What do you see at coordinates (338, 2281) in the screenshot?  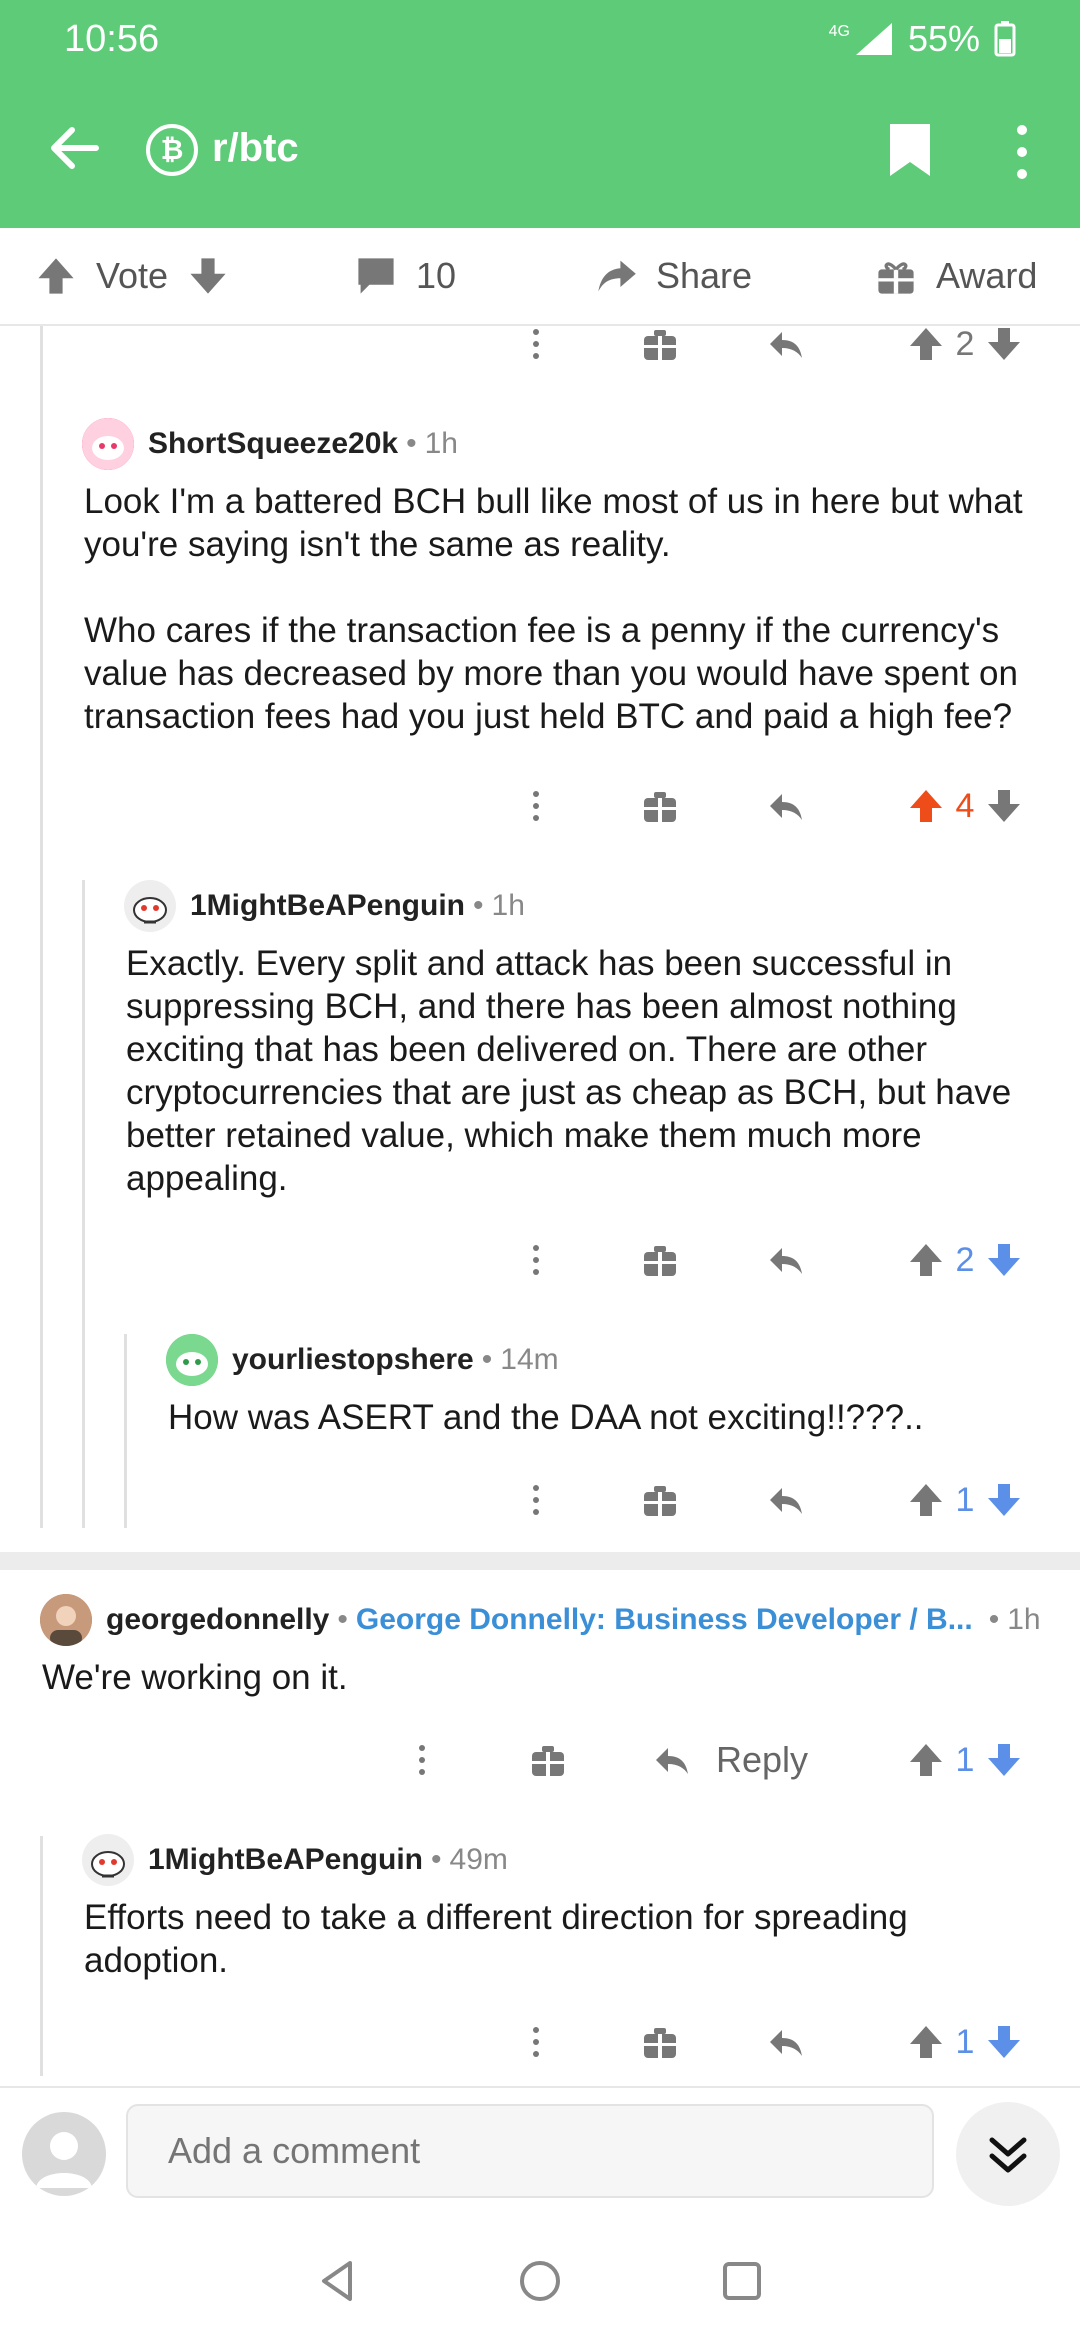 I see `nav-back-icon` at bounding box center [338, 2281].